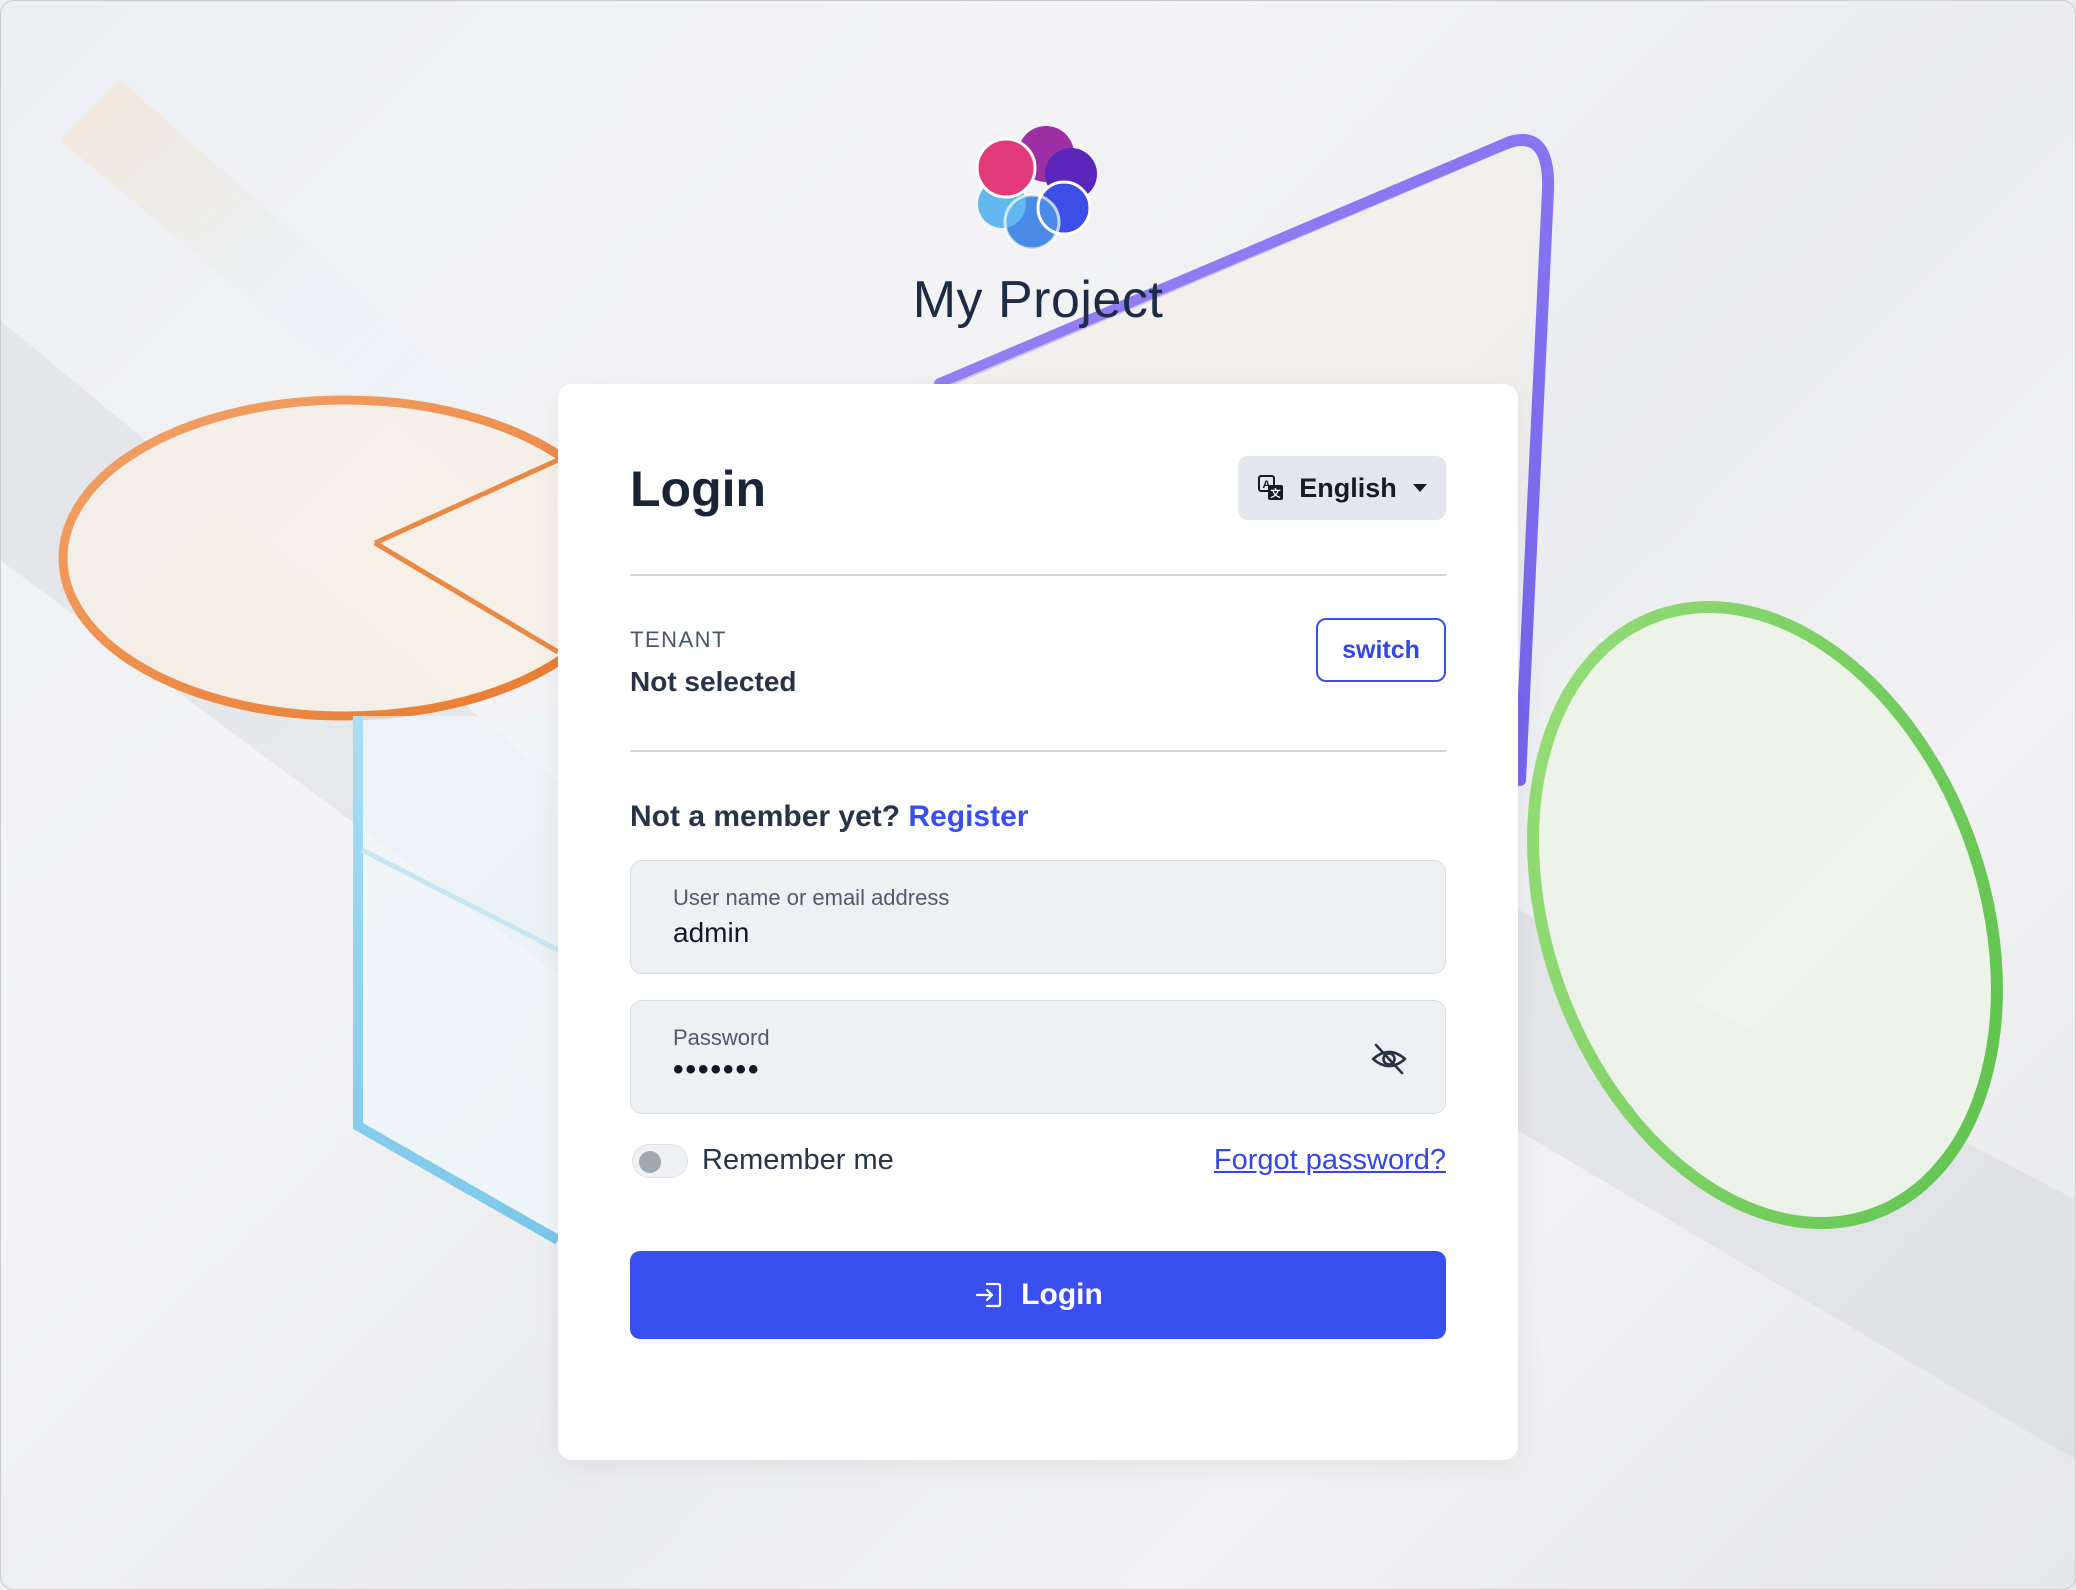 Image resolution: width=2076 pixels, height=1590 pixels. Describe the element at coordinates (1276, 493) in the screenshot. I see `svg-text: 文` at that location.